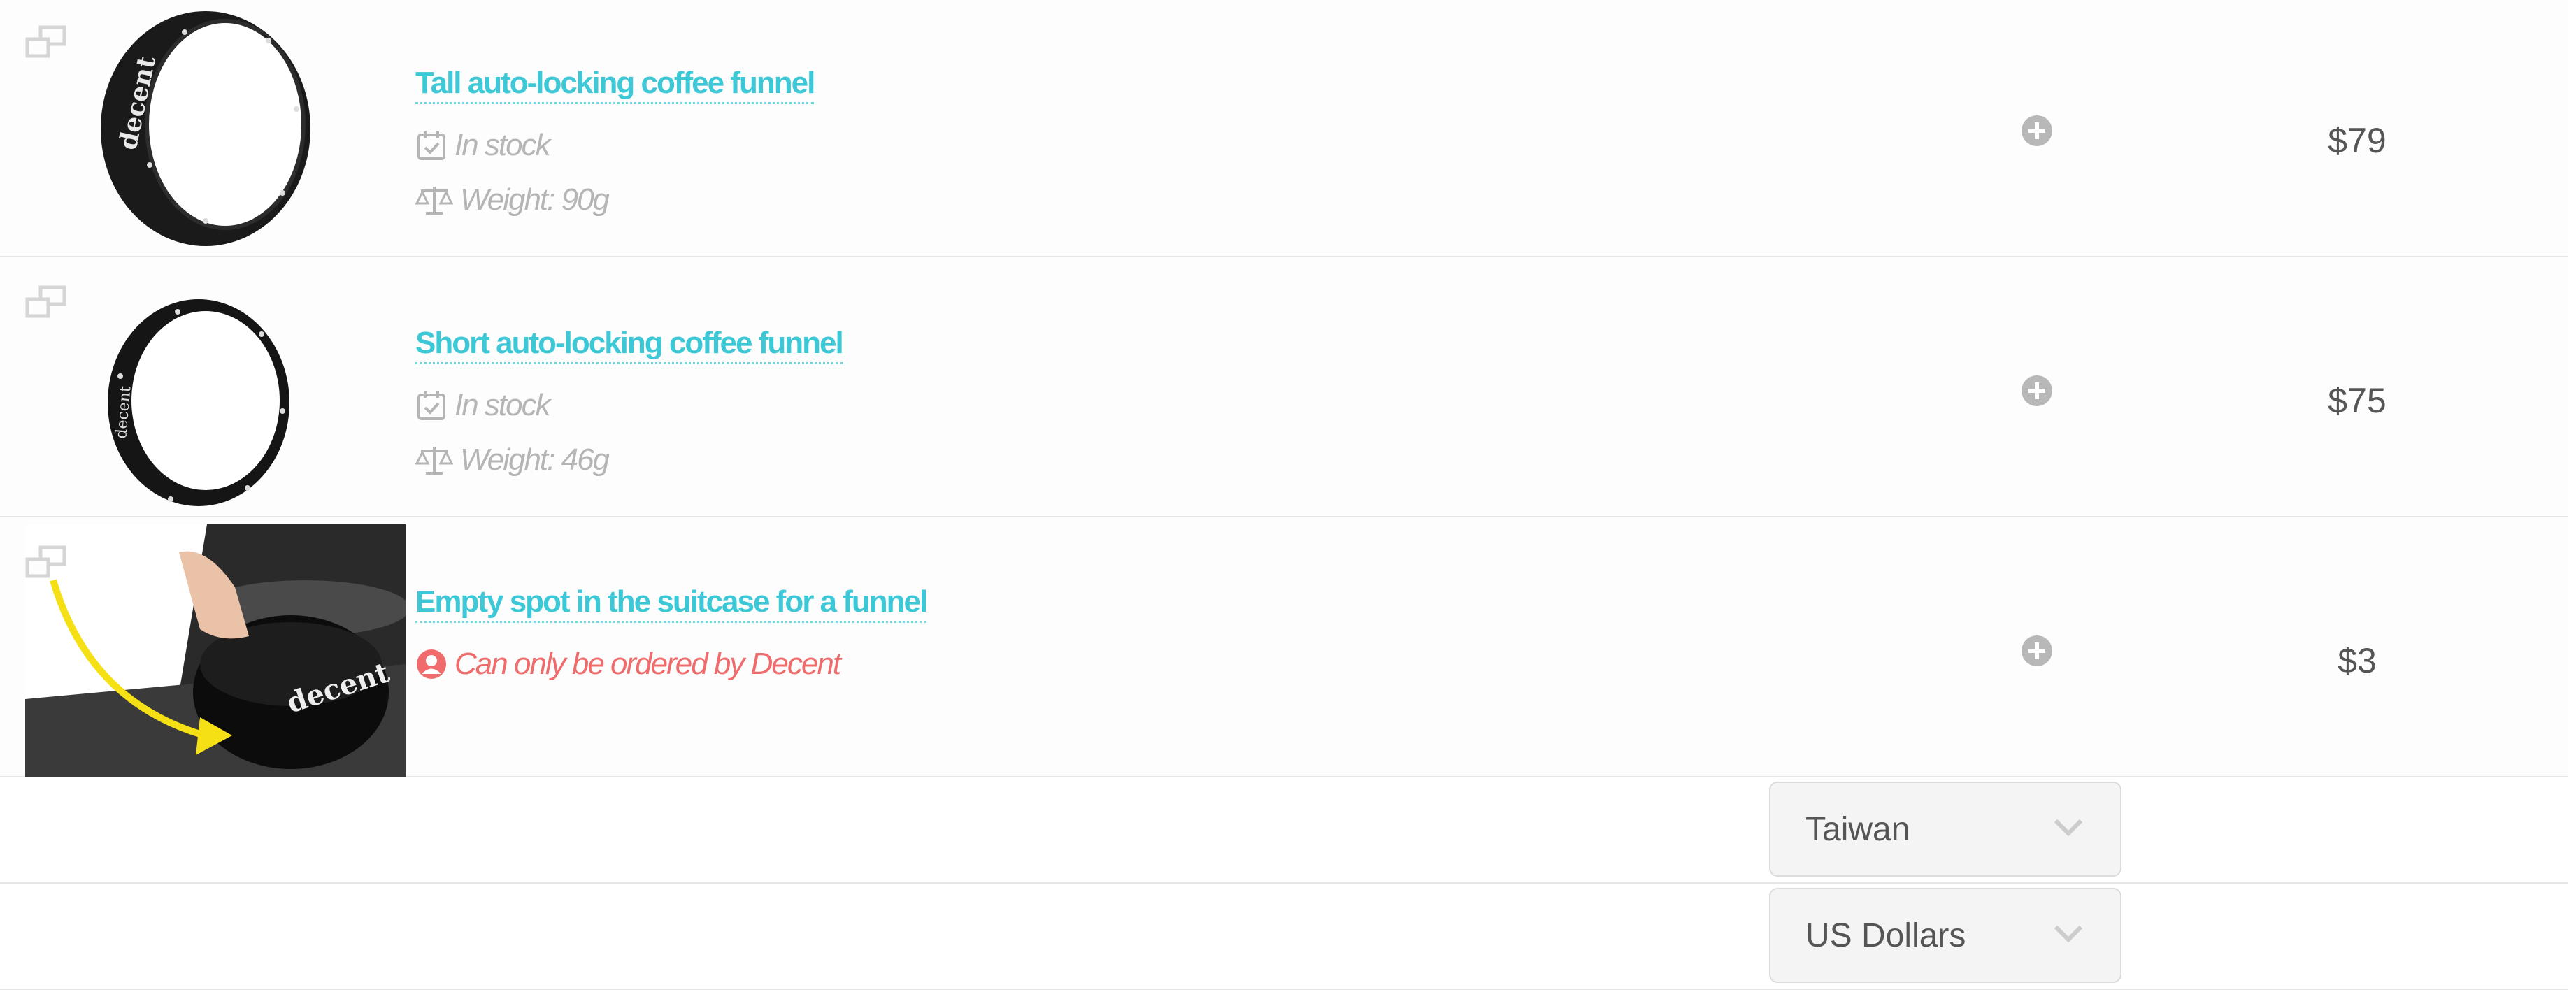 The image size is (2576, 999). Describe the element at coordinates (615, 85) in the screenshot. I see `product-title-link: Tall auto-locking coffee funnel` at that location.